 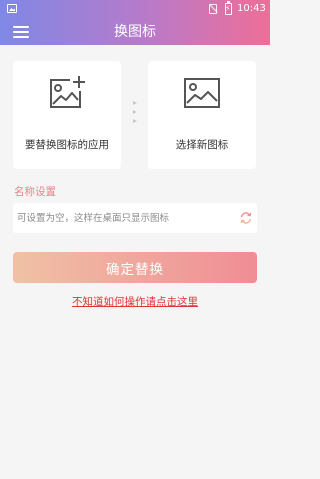 What do you see at coordinates (118, 218) in the screenshot?
I see `name-input` at bounding box center [118, 218].